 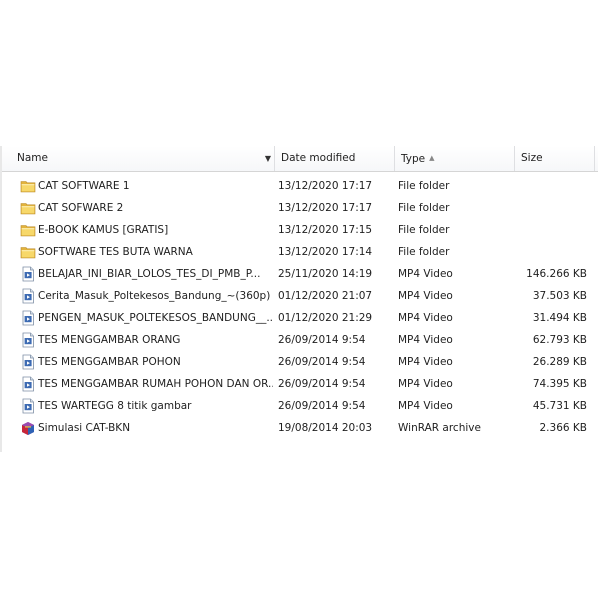 What do you see at coordinates (559, 318) in the screenshot?
I see `file-size: 31.494 KB` at bounding box center [559, 318].